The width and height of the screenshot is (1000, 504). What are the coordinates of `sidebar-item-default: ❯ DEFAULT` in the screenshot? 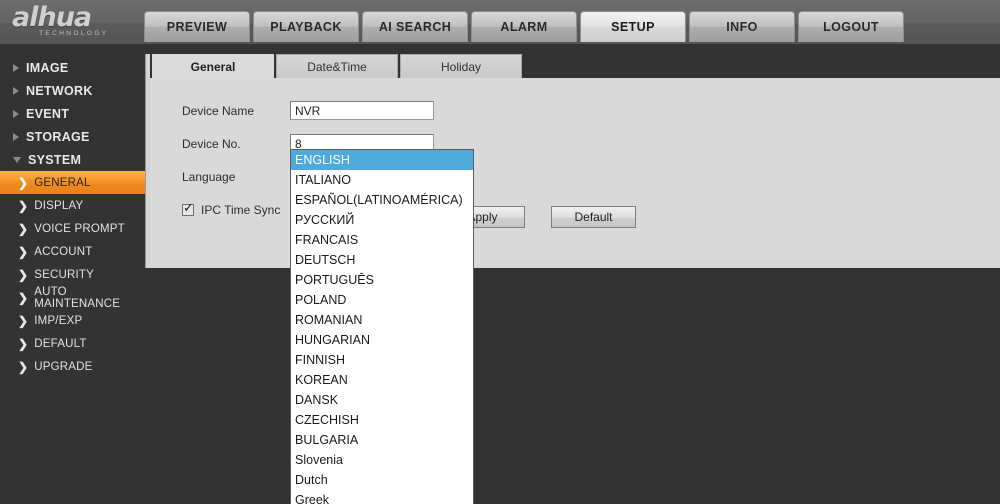 It's located at (73, 343).